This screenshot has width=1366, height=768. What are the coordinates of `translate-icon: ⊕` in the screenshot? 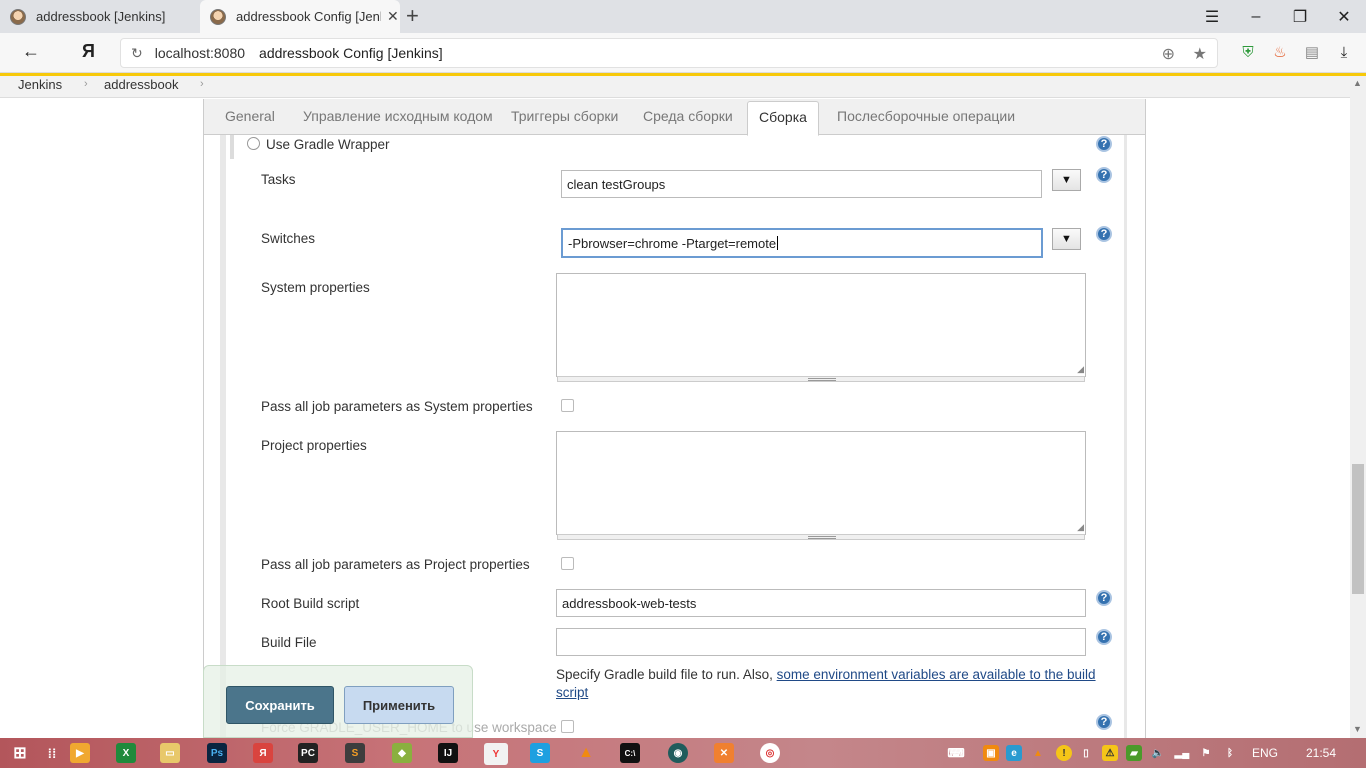 It's located at (1168, 54).